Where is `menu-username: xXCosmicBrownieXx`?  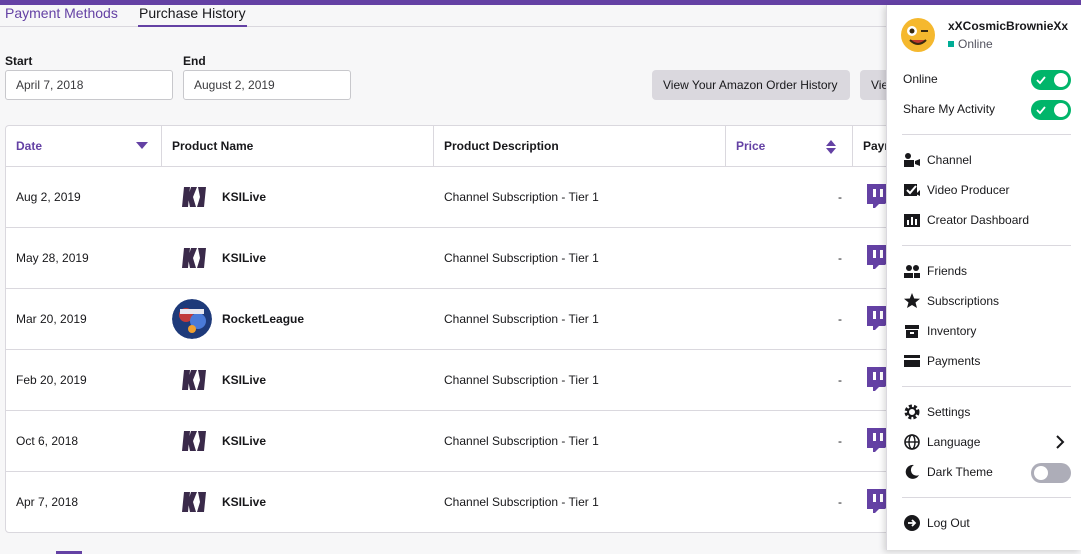
menu-username: xXCosmicBrownieXx is located at coordinates (1008, 26).